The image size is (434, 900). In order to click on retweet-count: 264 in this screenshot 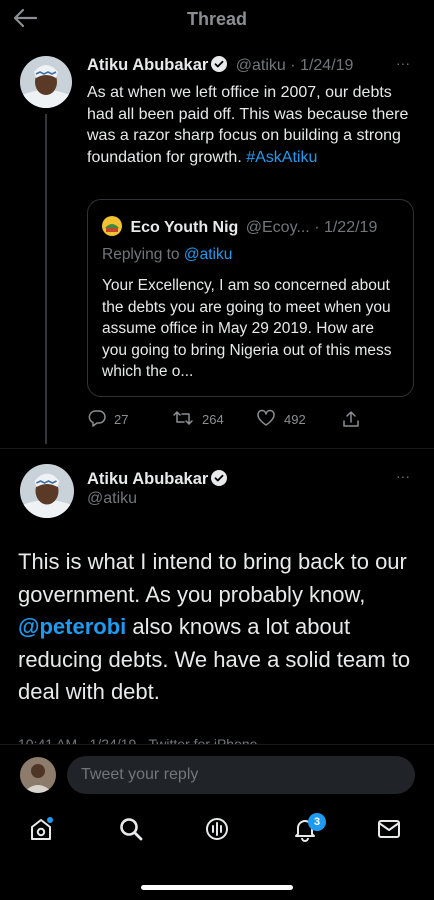, I will do `click(213, 419)`.